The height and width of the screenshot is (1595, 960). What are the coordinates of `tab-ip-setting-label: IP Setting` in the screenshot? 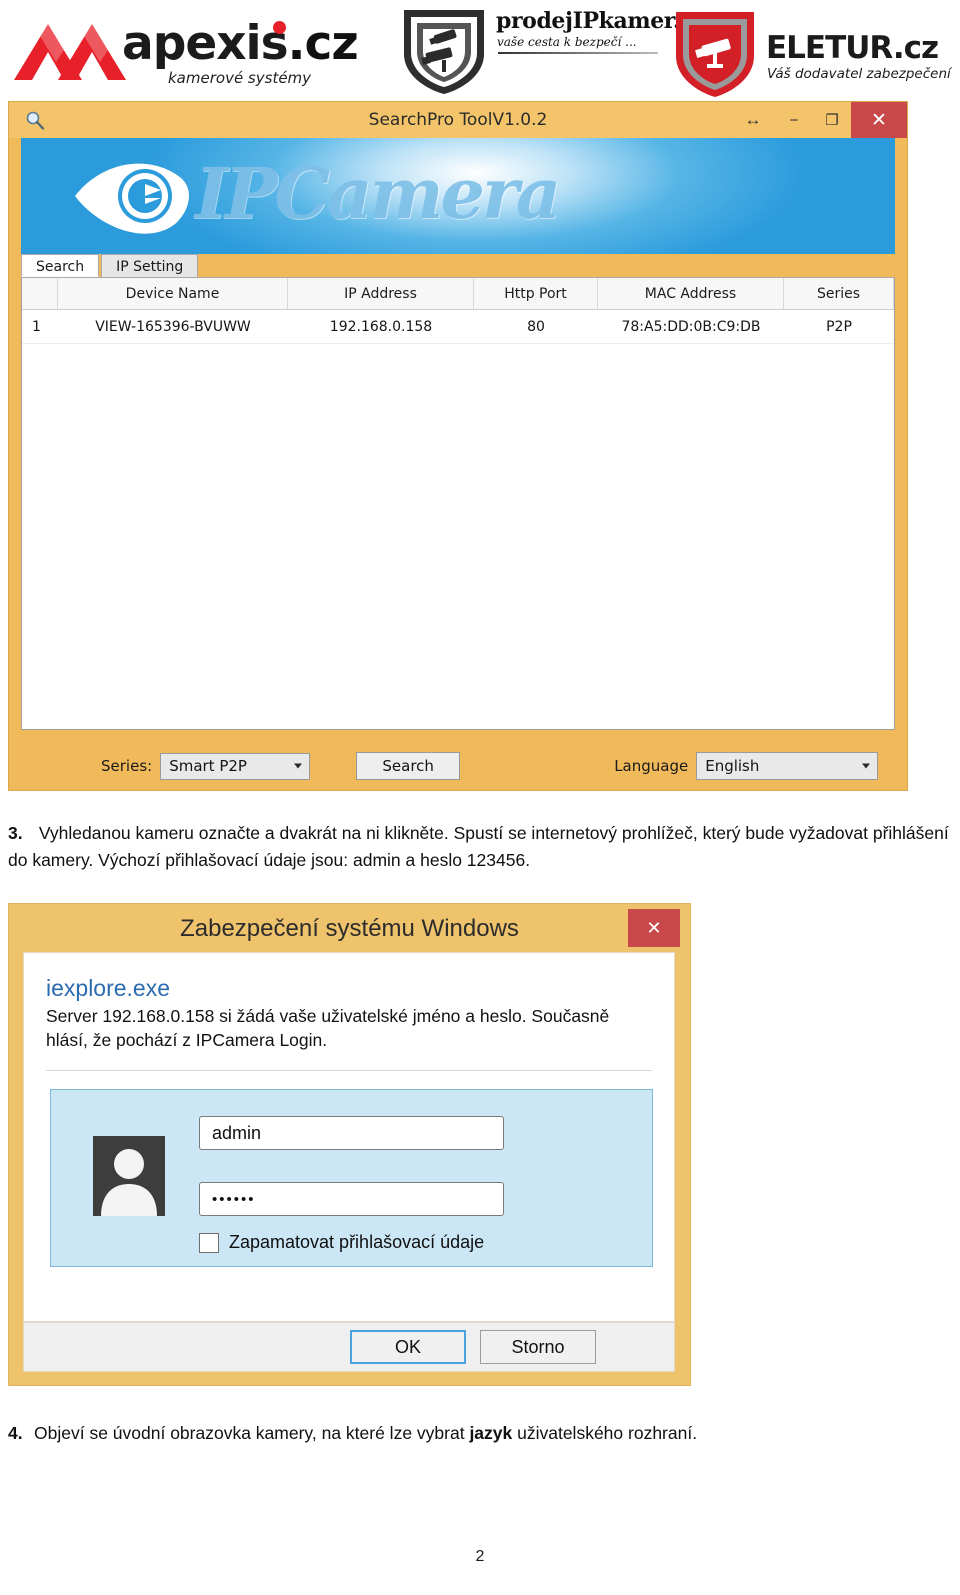 It's located at (150, 267).